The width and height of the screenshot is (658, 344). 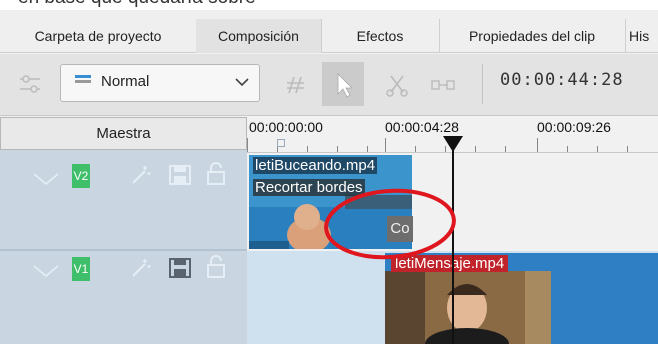 What do you see at coordinates (160, 83) in the screenshot?
I see `composite-mode-select: Normal` at bounding box center [160, 83].